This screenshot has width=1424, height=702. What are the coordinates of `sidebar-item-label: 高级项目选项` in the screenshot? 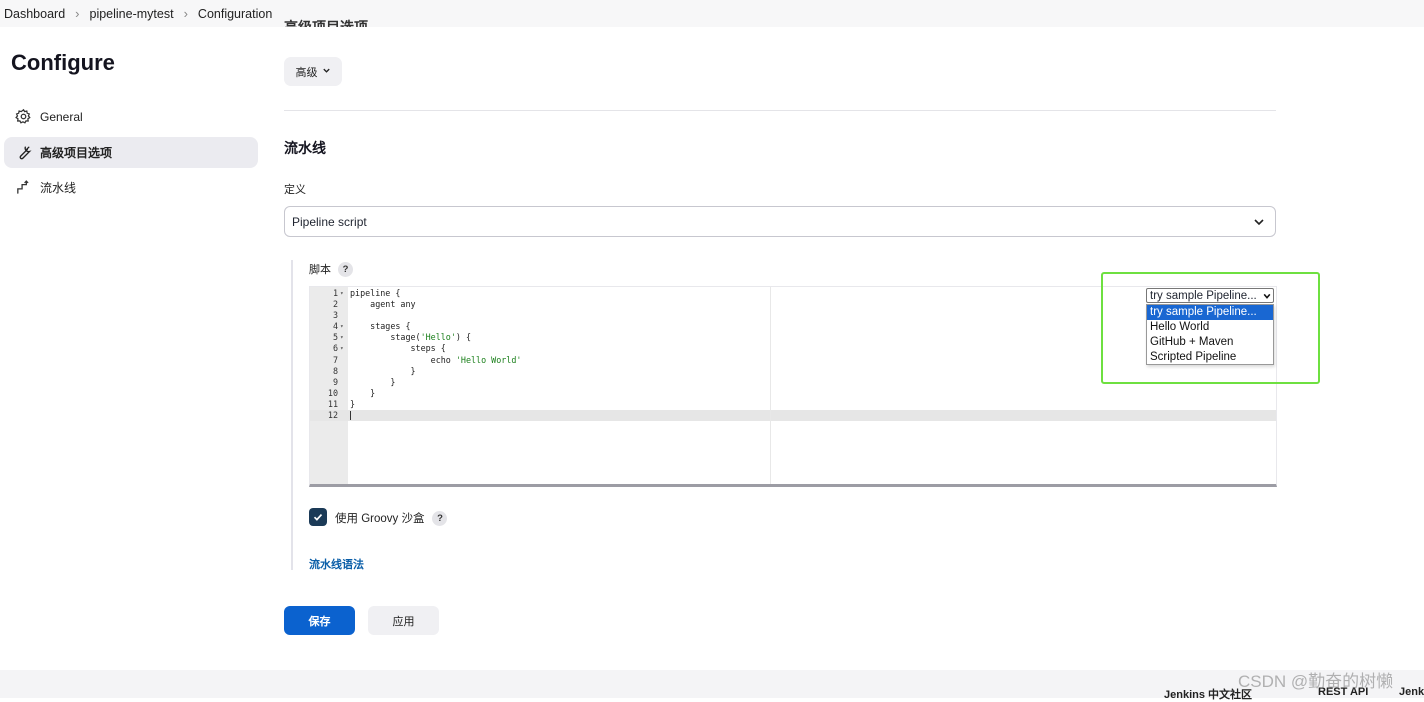 It's located at (76, 153).